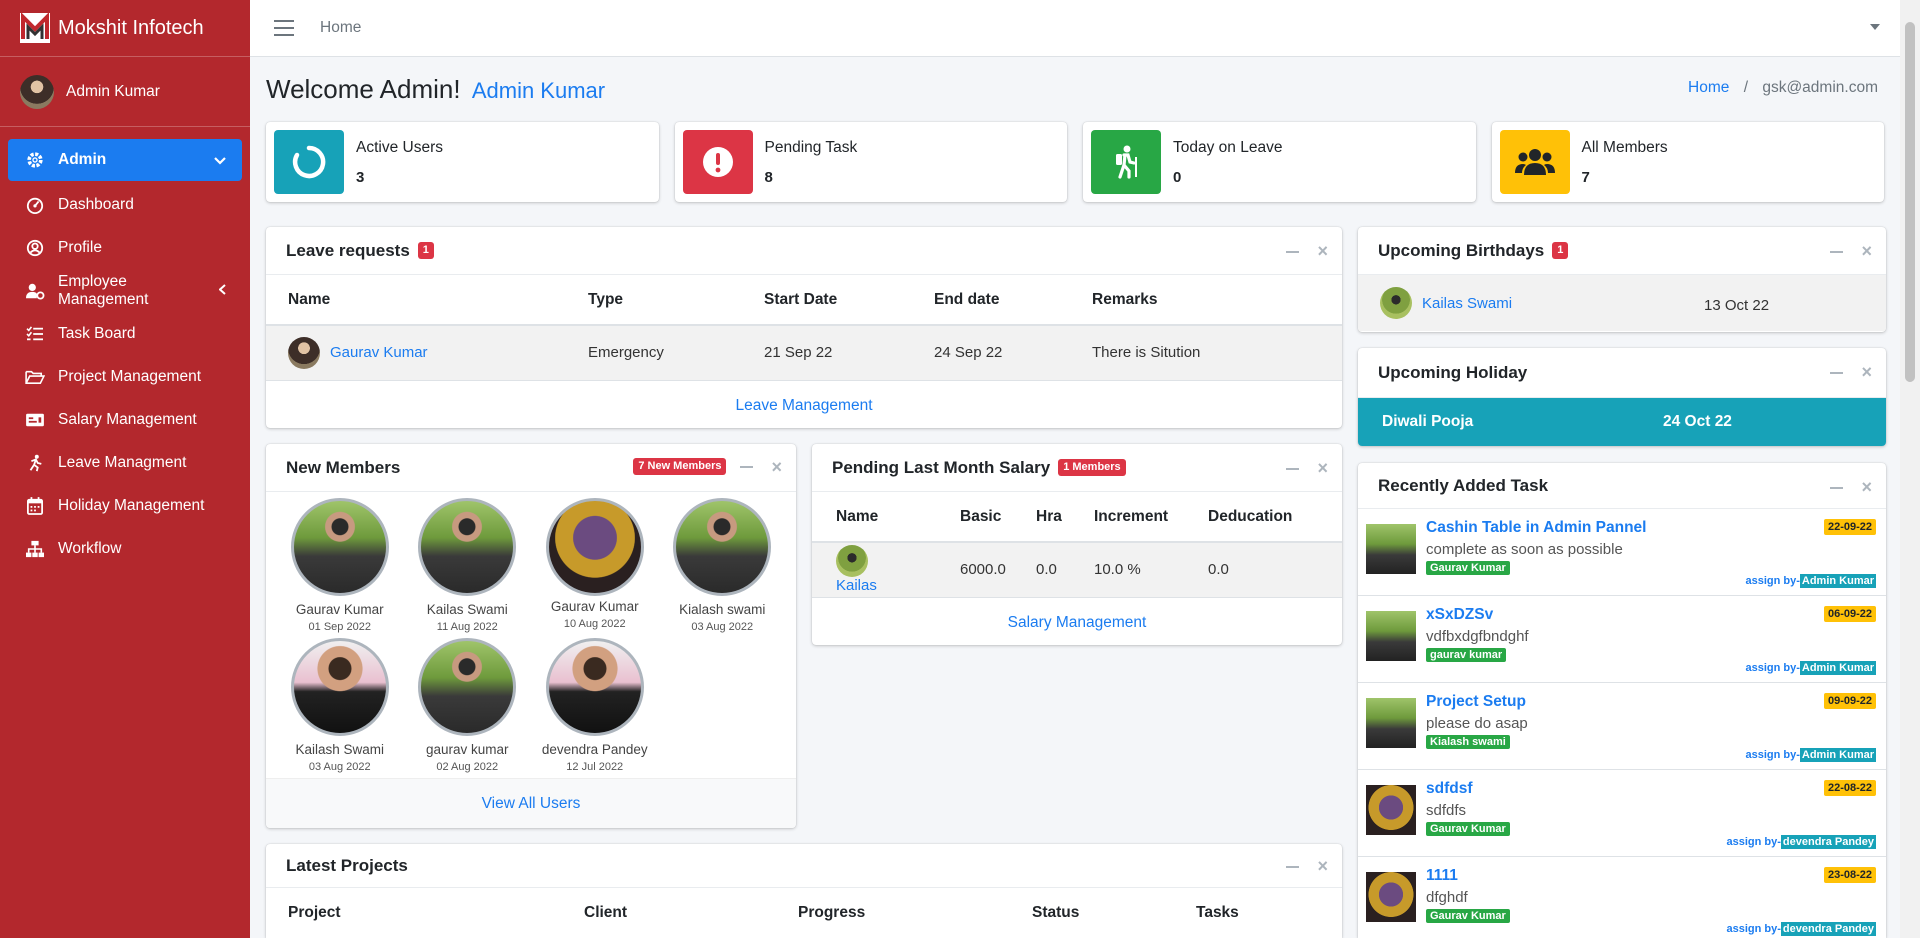  What do you see at coordinates (125, 419) in the screenshot?
I see `sidebar-item-salary-management: Salary Management` at bounding box center [125, 419].